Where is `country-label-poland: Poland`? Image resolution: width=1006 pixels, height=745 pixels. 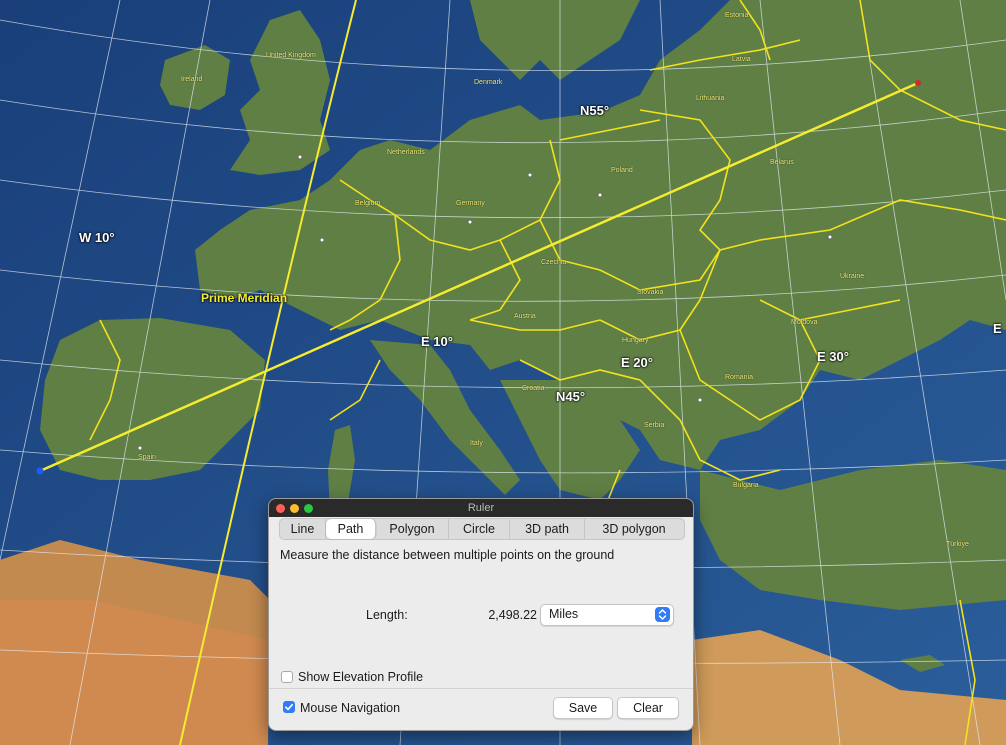 country-label-poland: Poland is located at coordinates (622, 170).